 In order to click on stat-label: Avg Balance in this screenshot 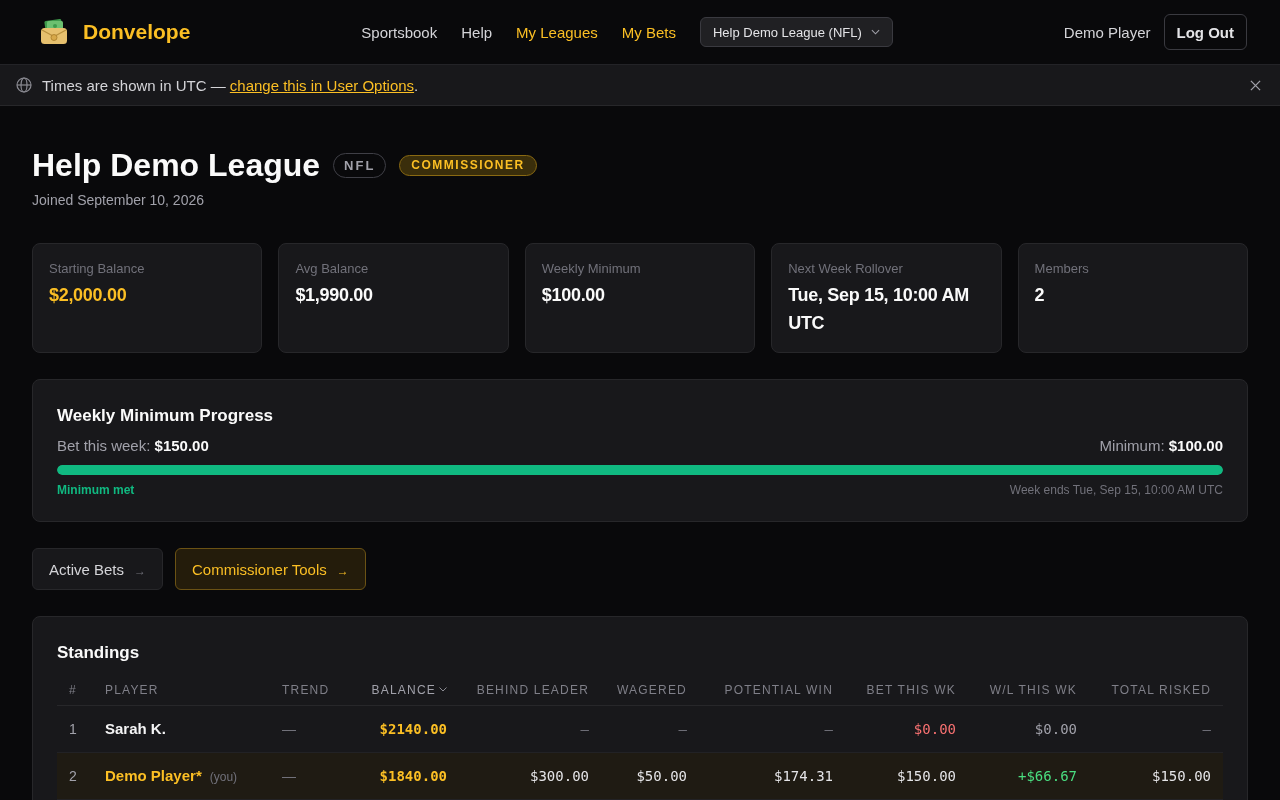, I will do `click(332, 269)`.